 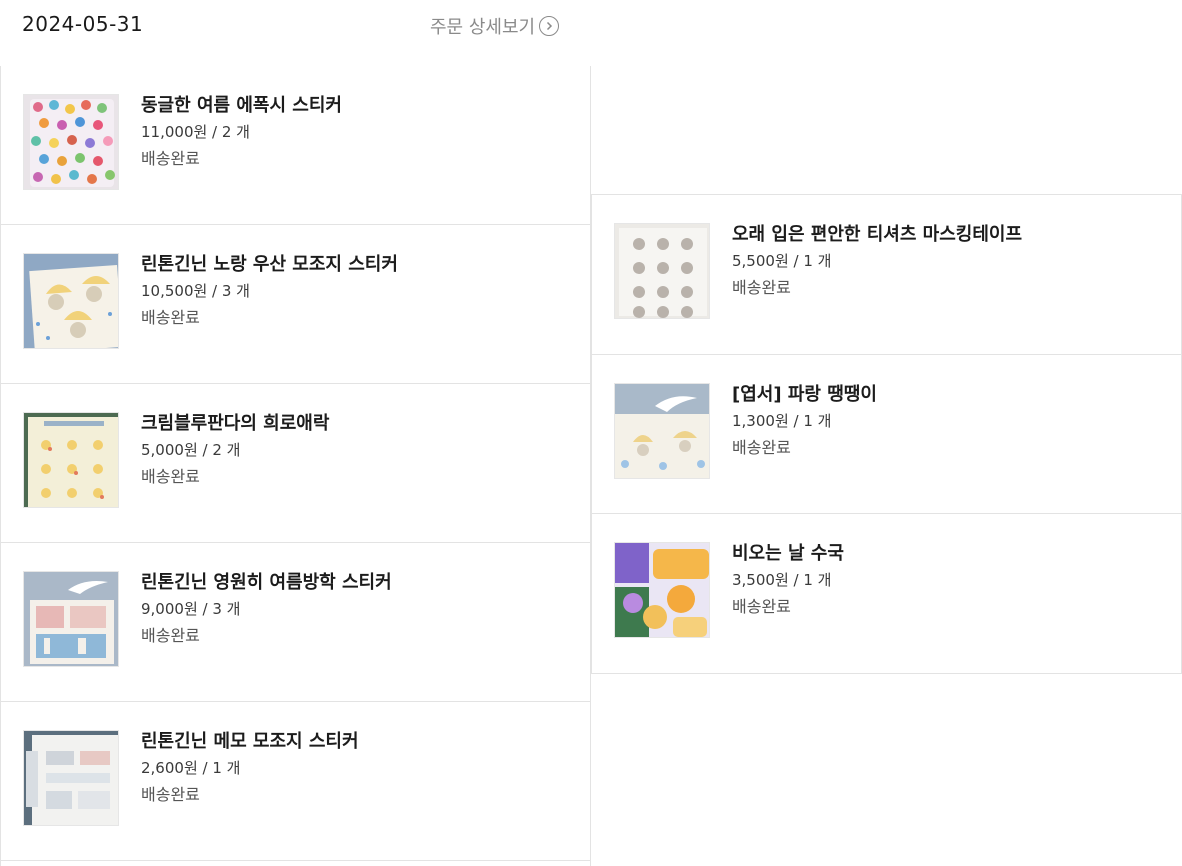 I want to click on postcard-thumbnail, so click(x=662, y=430).